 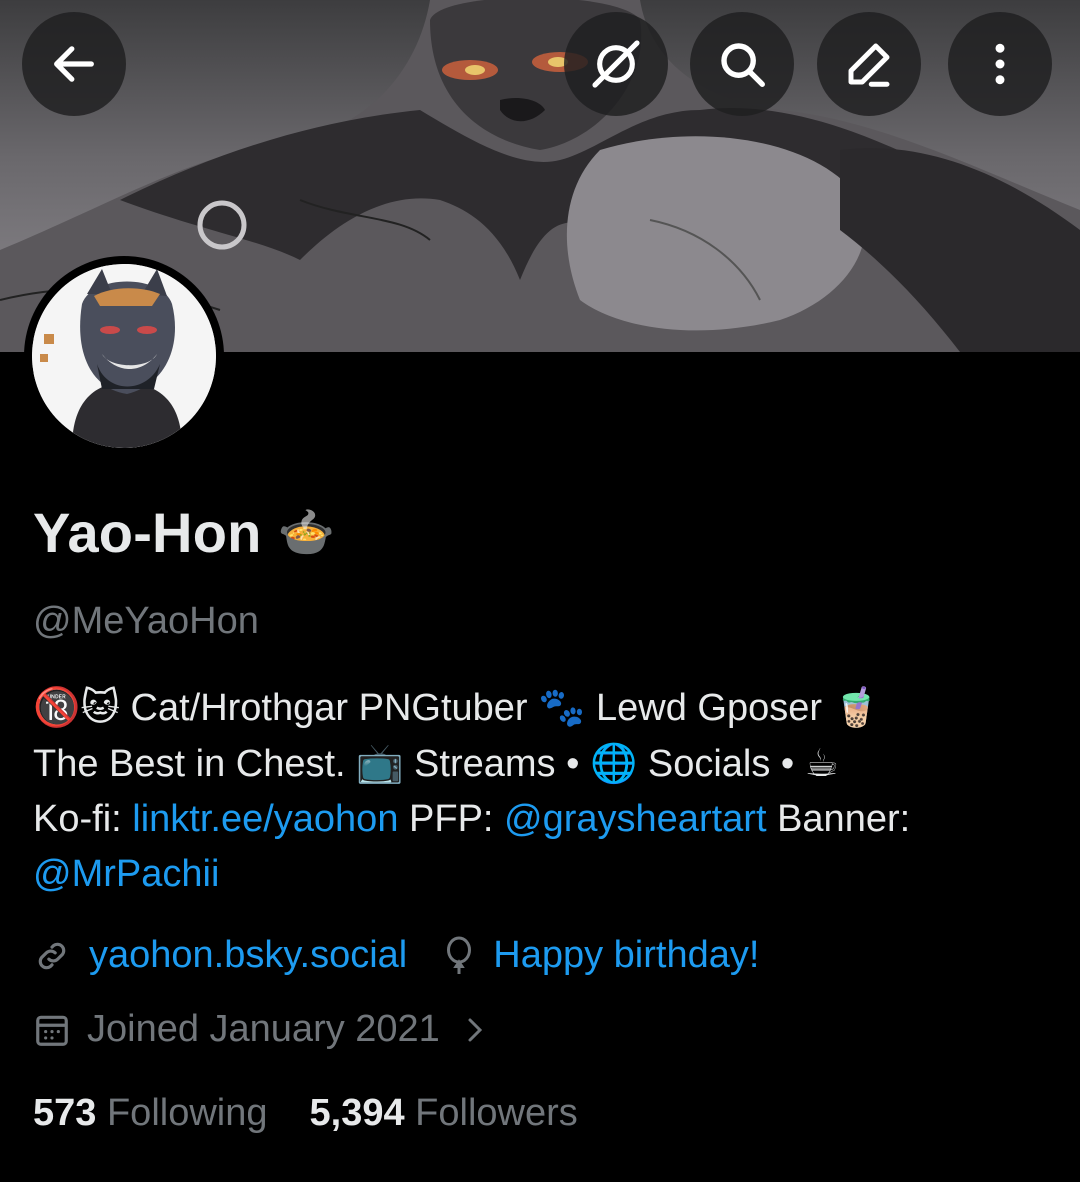 I want to click on profile-avatar, so click(x=124, y=356).